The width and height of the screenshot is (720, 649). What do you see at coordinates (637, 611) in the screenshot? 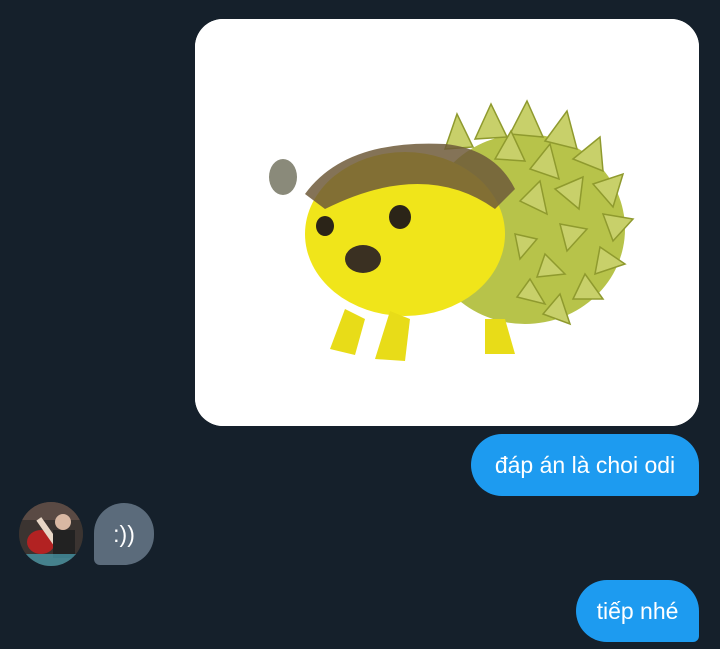
I see `sent-message-bubble: tiếp nhé` at bounding box center [637, 611].